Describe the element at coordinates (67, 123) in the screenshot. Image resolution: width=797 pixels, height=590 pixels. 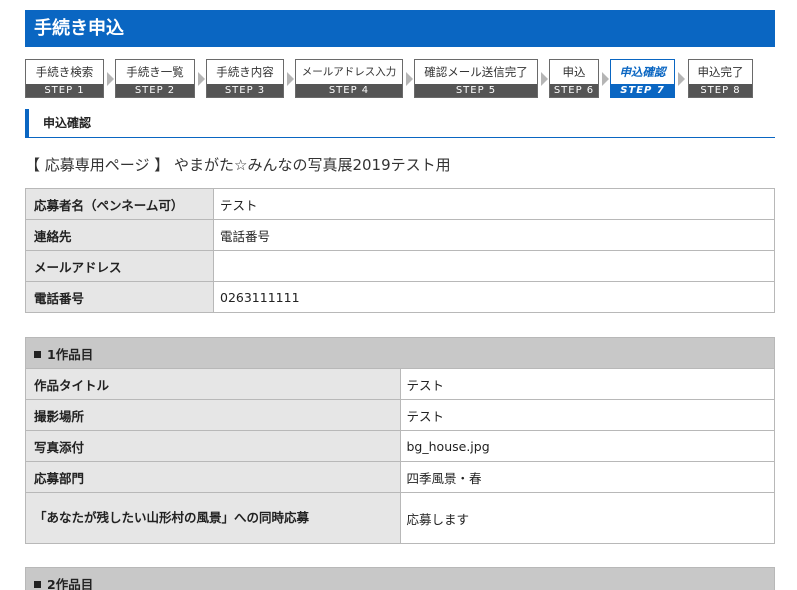
I see `section-title: 申込確認` at that location.